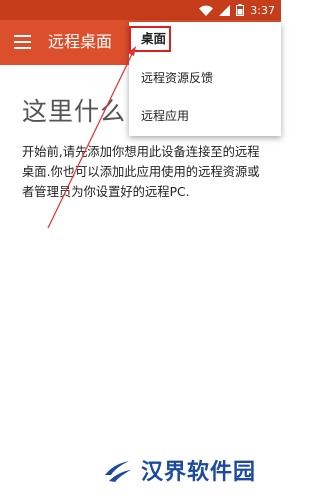 The height and width of the screenshot is (500, 320). Describe the element at coordinates (74, 111) in the screenshot. I see `empty-state-heading: 这里什么` at that location.